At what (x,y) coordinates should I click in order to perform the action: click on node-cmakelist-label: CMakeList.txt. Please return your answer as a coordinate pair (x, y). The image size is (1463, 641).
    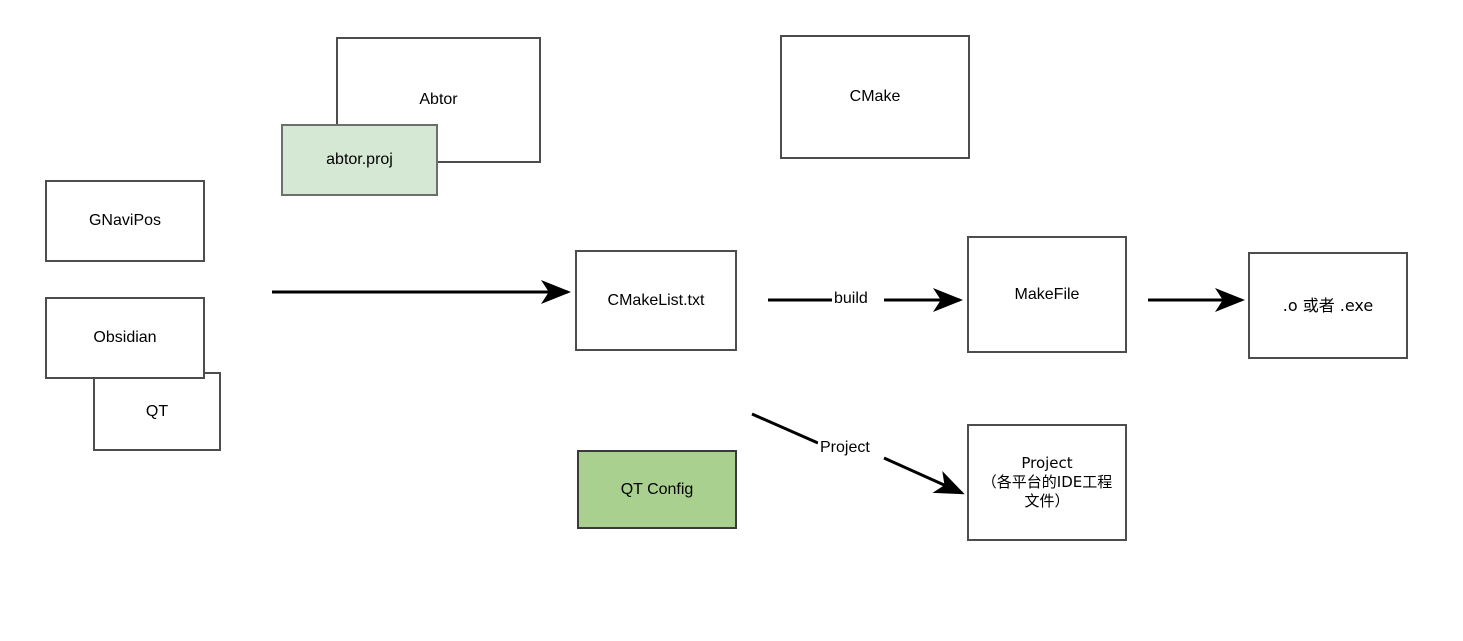
    Looking at the image, I should click on (656, 300).